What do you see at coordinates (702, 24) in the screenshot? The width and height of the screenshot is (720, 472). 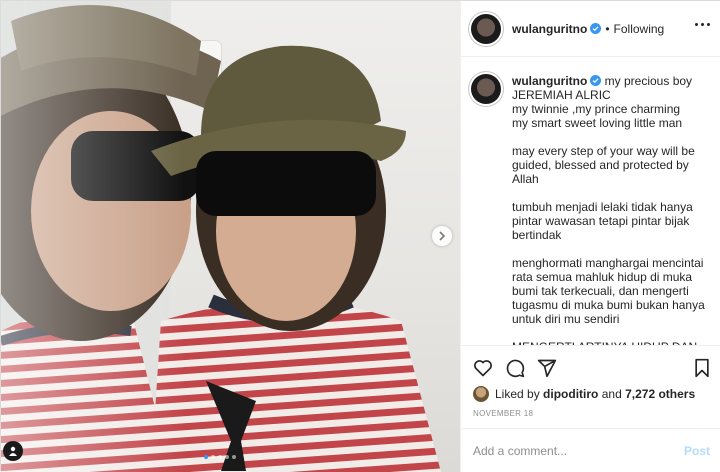 I see `more-options-icon` at bounding box center [702, 24].